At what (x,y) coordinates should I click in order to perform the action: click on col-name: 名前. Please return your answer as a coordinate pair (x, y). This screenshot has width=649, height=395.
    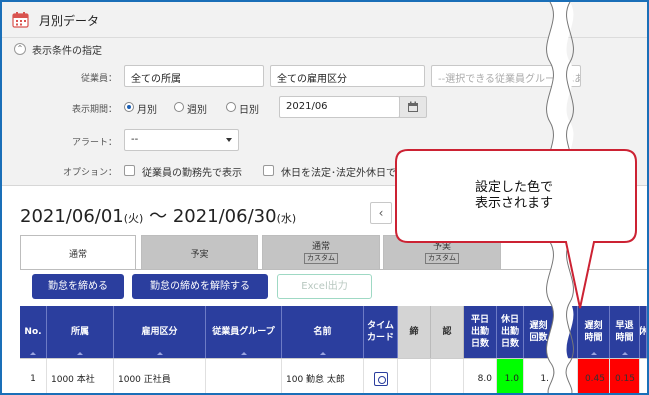
    Looking at the image, I should click on (323, 332).